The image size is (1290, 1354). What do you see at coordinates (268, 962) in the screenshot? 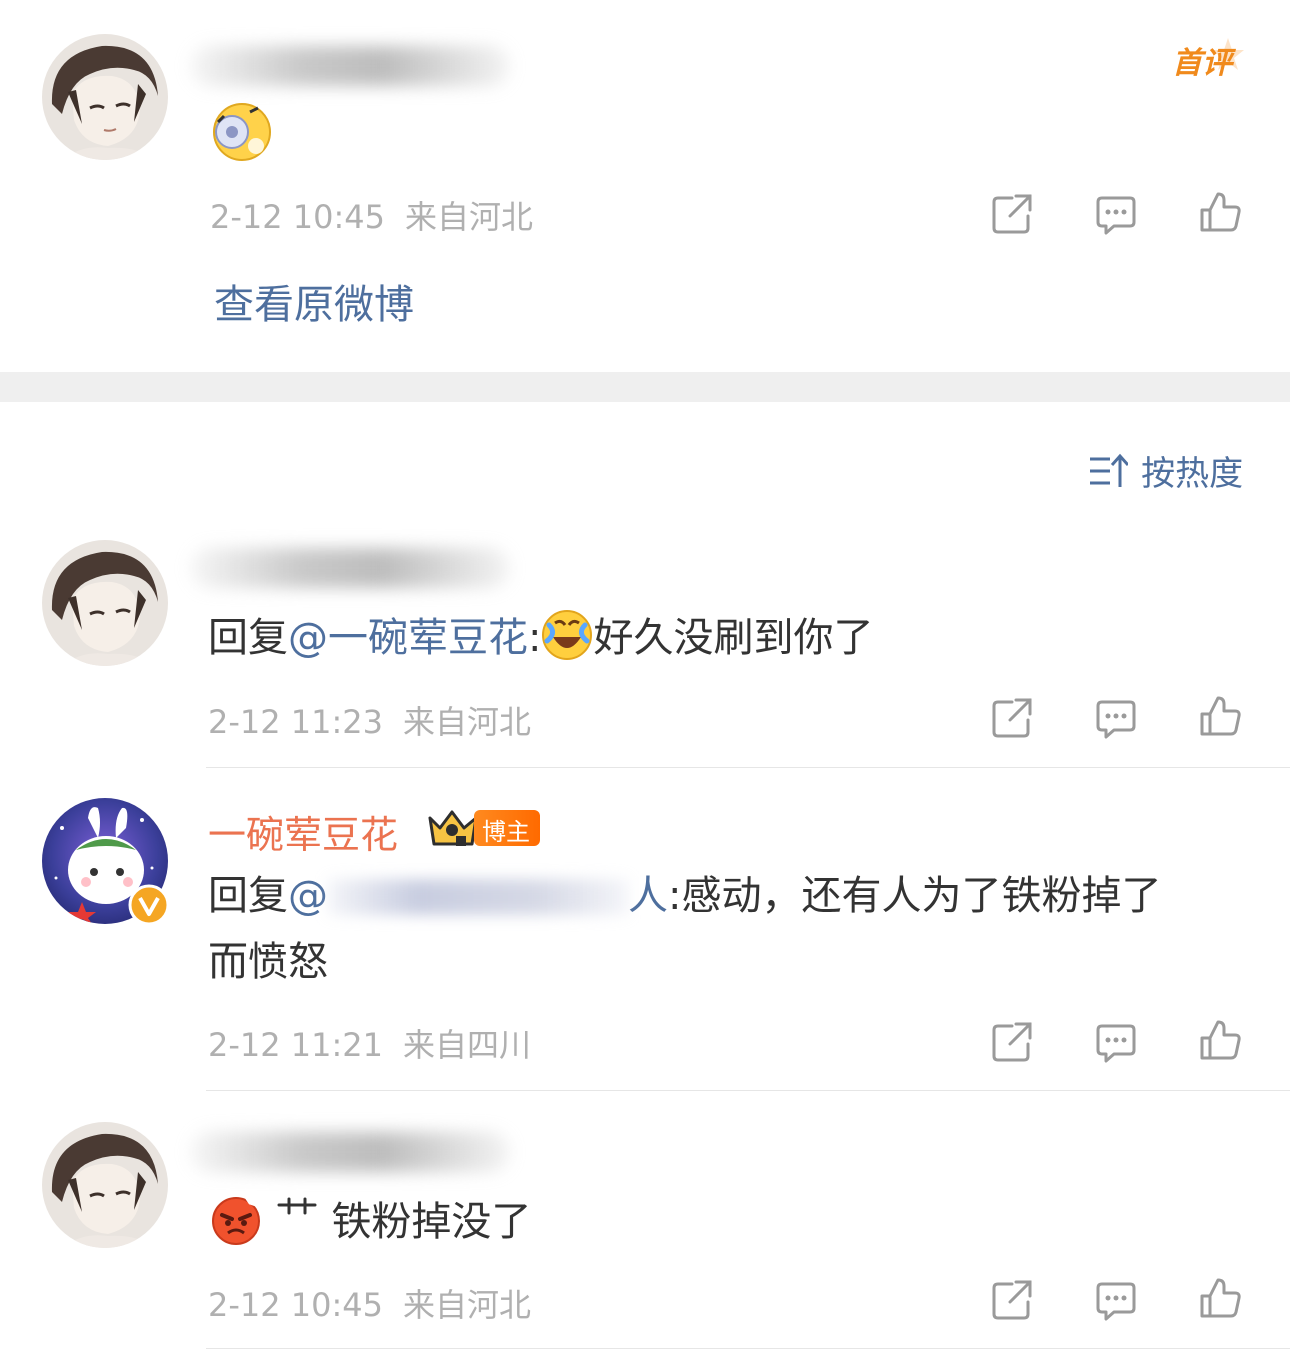
I see `comment-body-line2: 而愤怒` at bounding box center [268, 962].